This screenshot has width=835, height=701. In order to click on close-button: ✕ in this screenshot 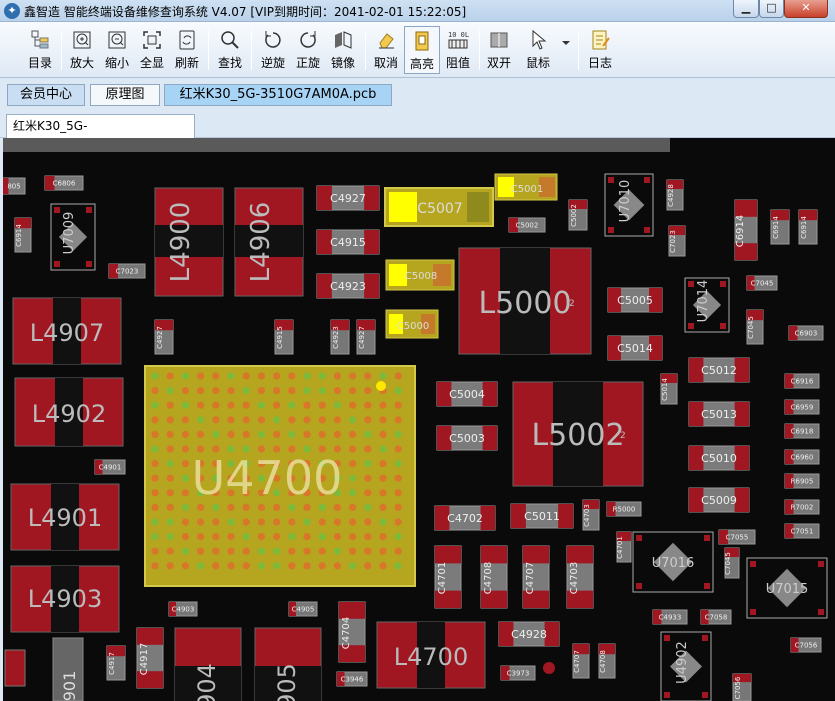, I will do `click(806, 9)`.